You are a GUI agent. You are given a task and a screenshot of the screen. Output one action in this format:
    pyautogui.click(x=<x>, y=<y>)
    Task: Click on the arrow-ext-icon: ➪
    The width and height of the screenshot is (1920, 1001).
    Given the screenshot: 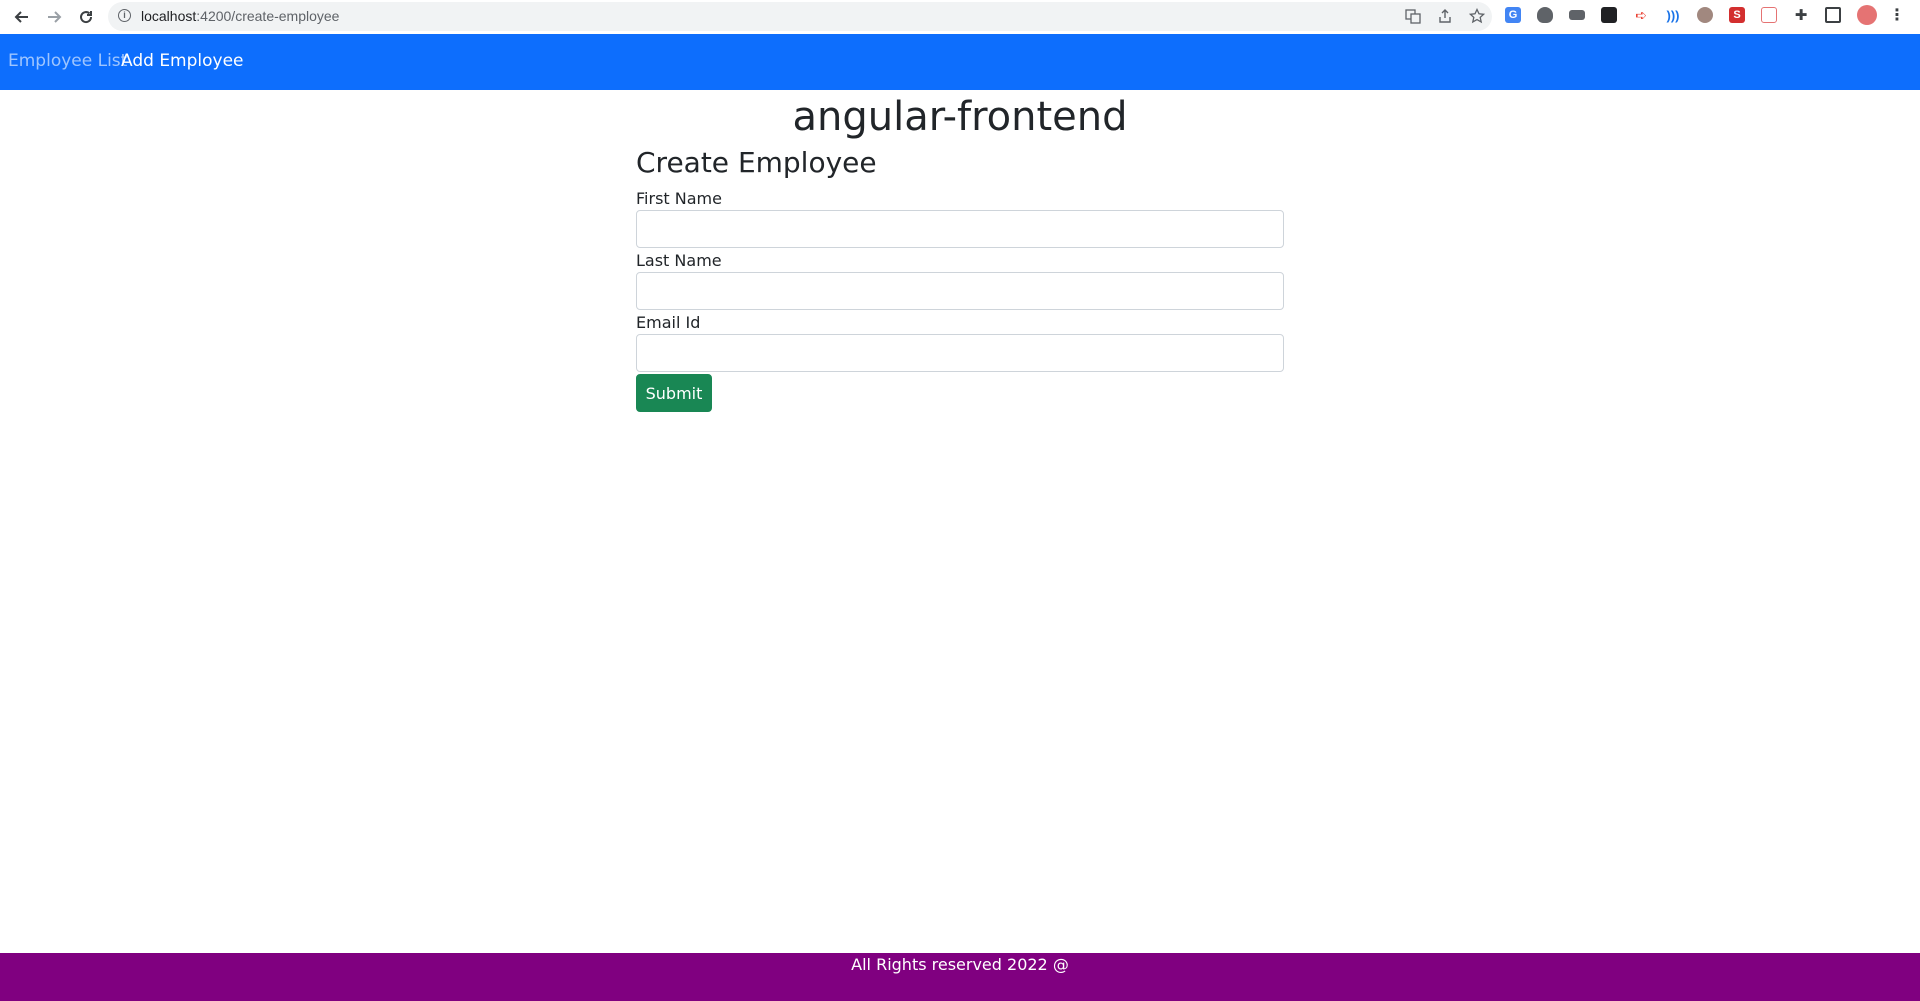 What is the action you would take?
    pyautogui.click(x=1641, y=15)
    